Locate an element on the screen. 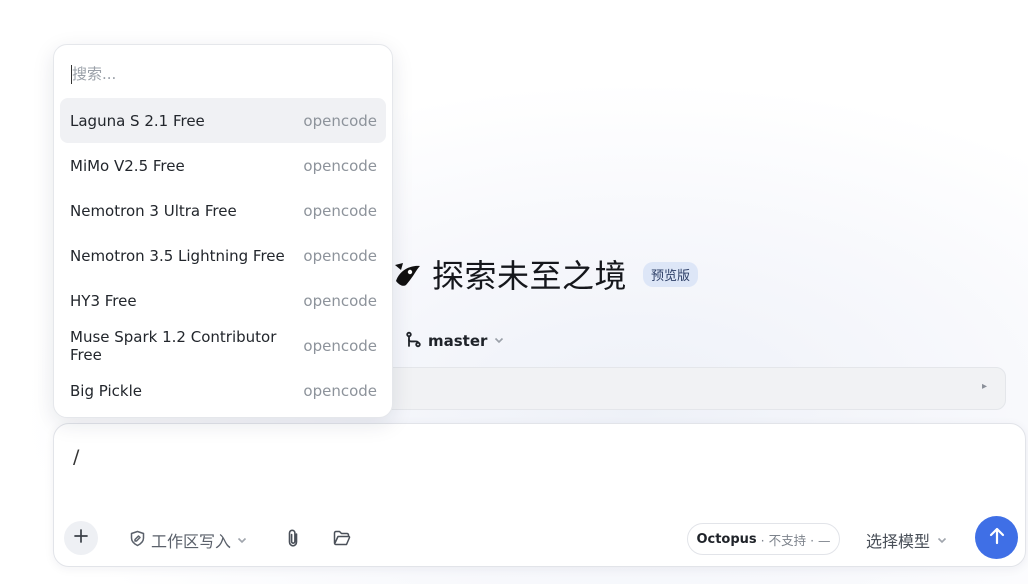 The image size is (1028, 584). open-folder-button is located at coordinates (342, 540).